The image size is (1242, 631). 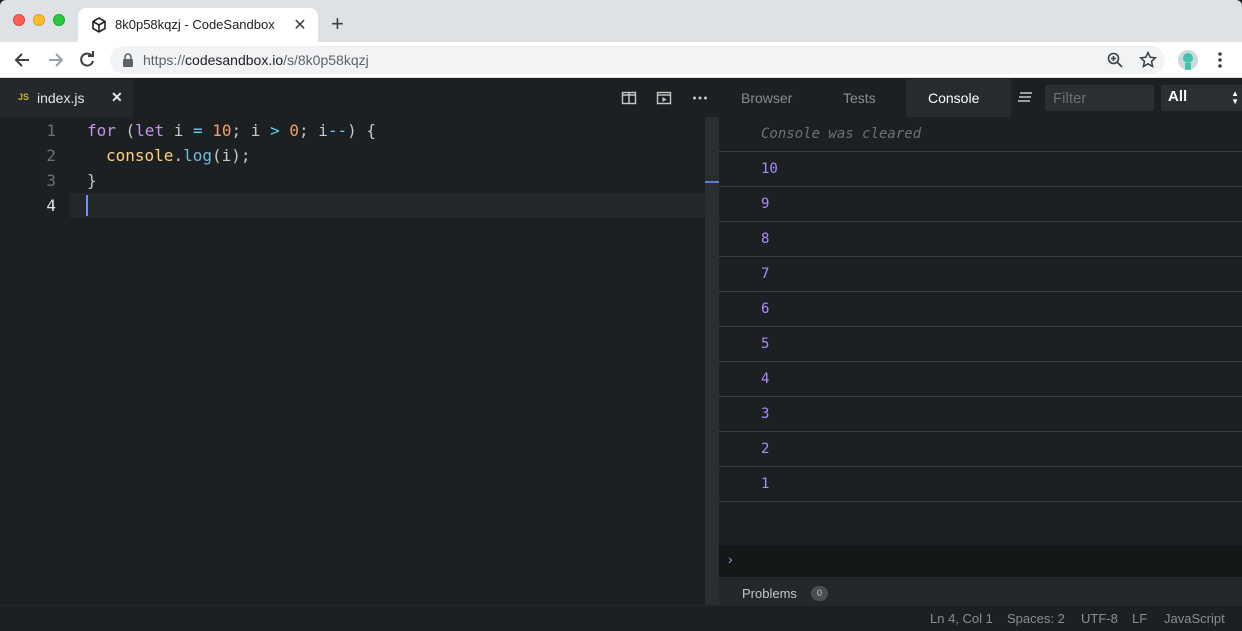 What do you see at coordinates (980, 484) in the screenshot?
I see `console-log-row: 1` at bounding box center [980, 484].